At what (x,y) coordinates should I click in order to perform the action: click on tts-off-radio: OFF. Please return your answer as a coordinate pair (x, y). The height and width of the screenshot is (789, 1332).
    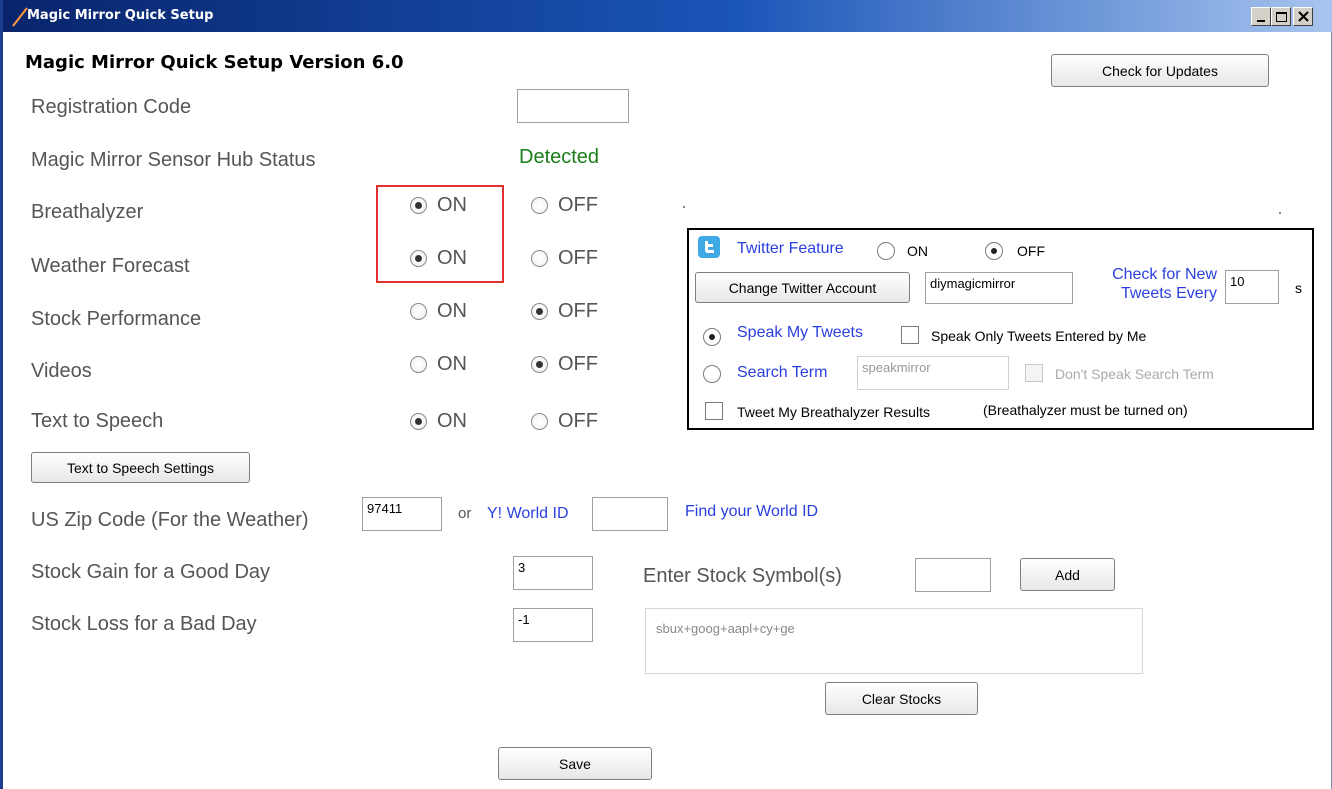
    Looking at the image, I should click on (564, 421).